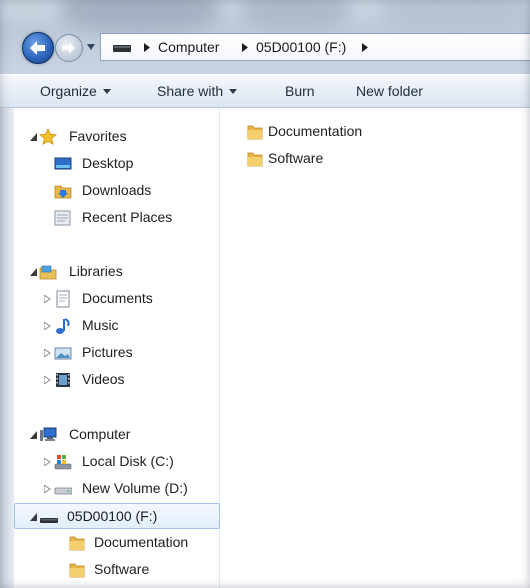 The height and width of the screenshot is (588, 530). I want to click on libraries-icon, so click(48, 272).